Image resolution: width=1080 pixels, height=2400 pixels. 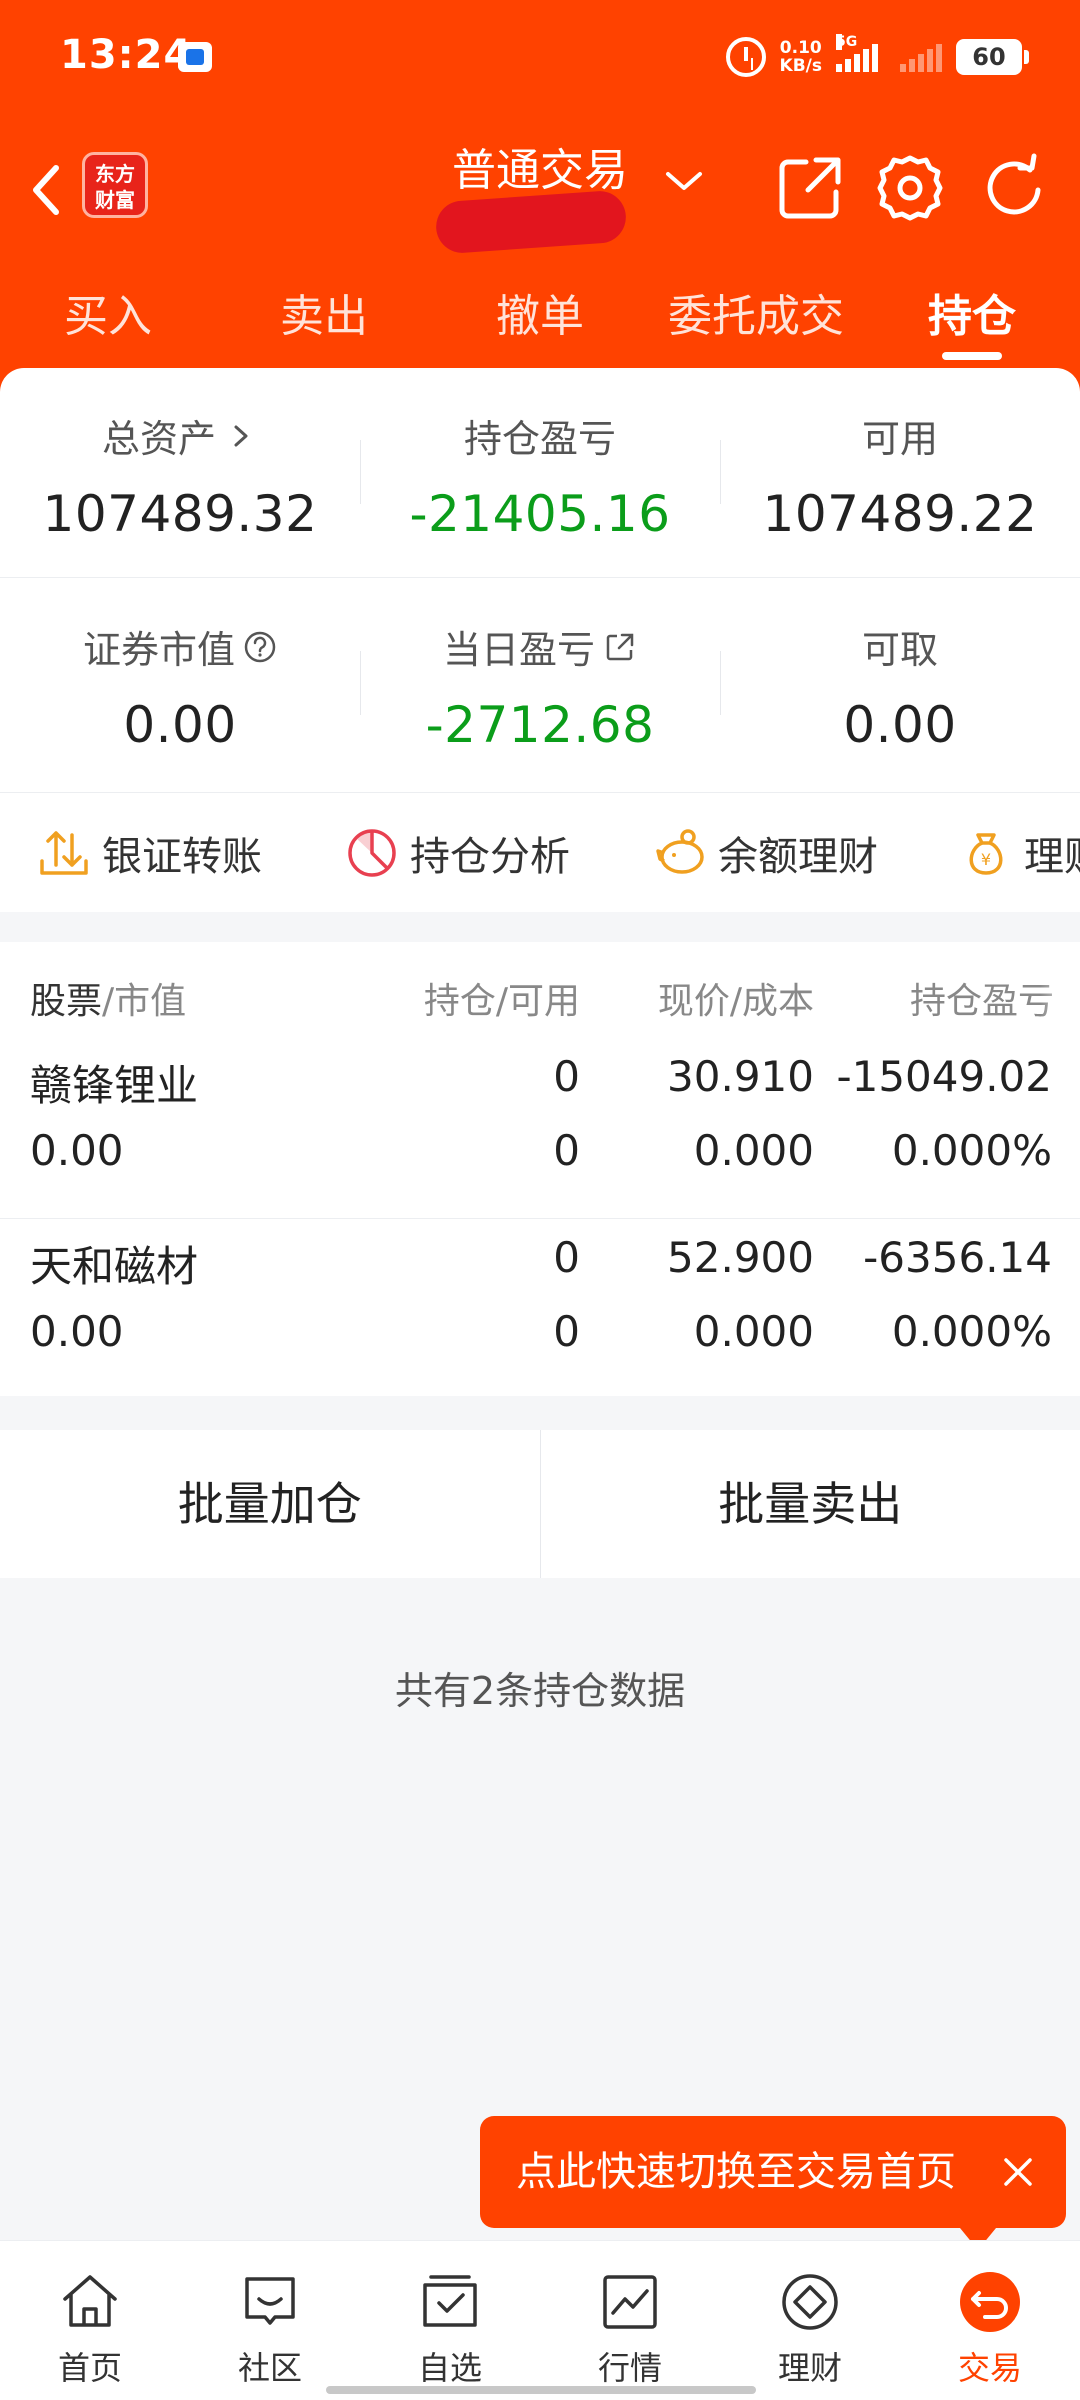 I want to click on nav-market: 行情, so click(x=630, y=2320).